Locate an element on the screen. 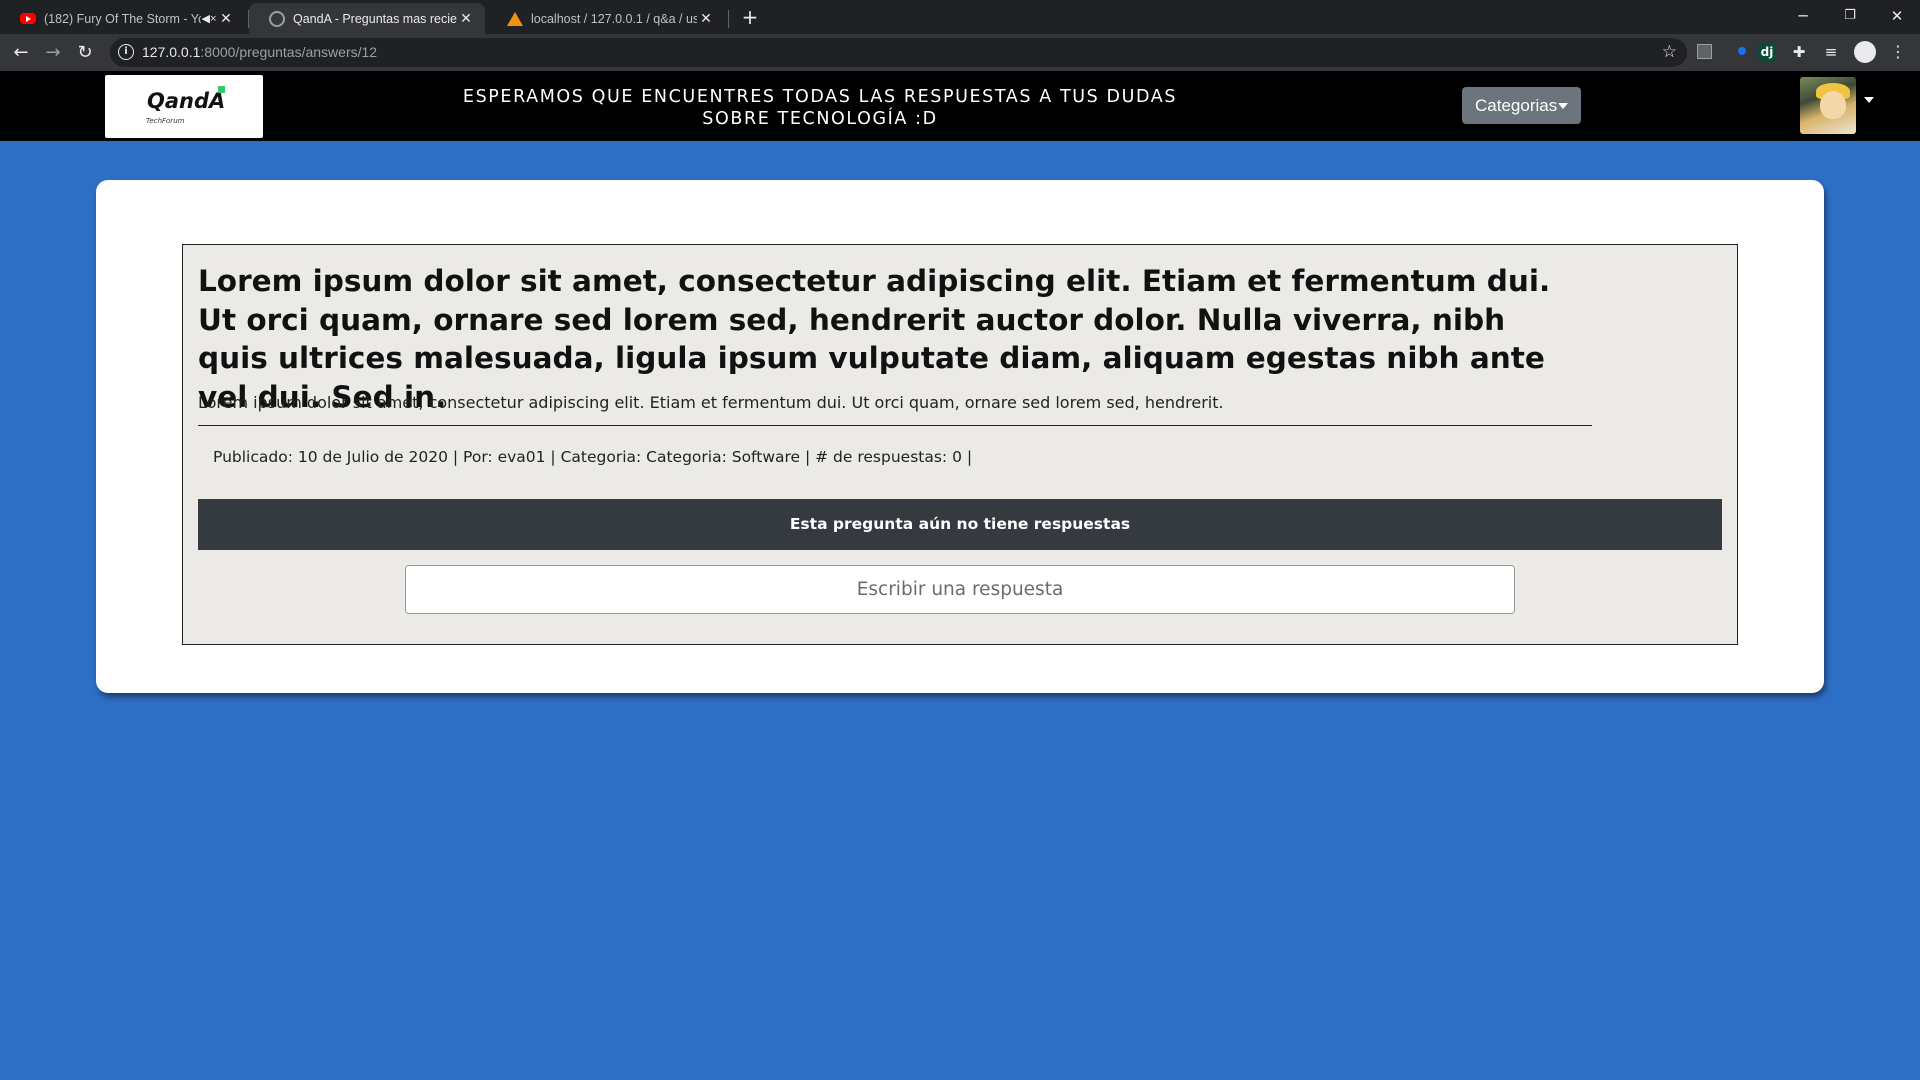 This screenshot has width=1920, height=1080. site-info-icon: i is located at coordinates (126, 52).